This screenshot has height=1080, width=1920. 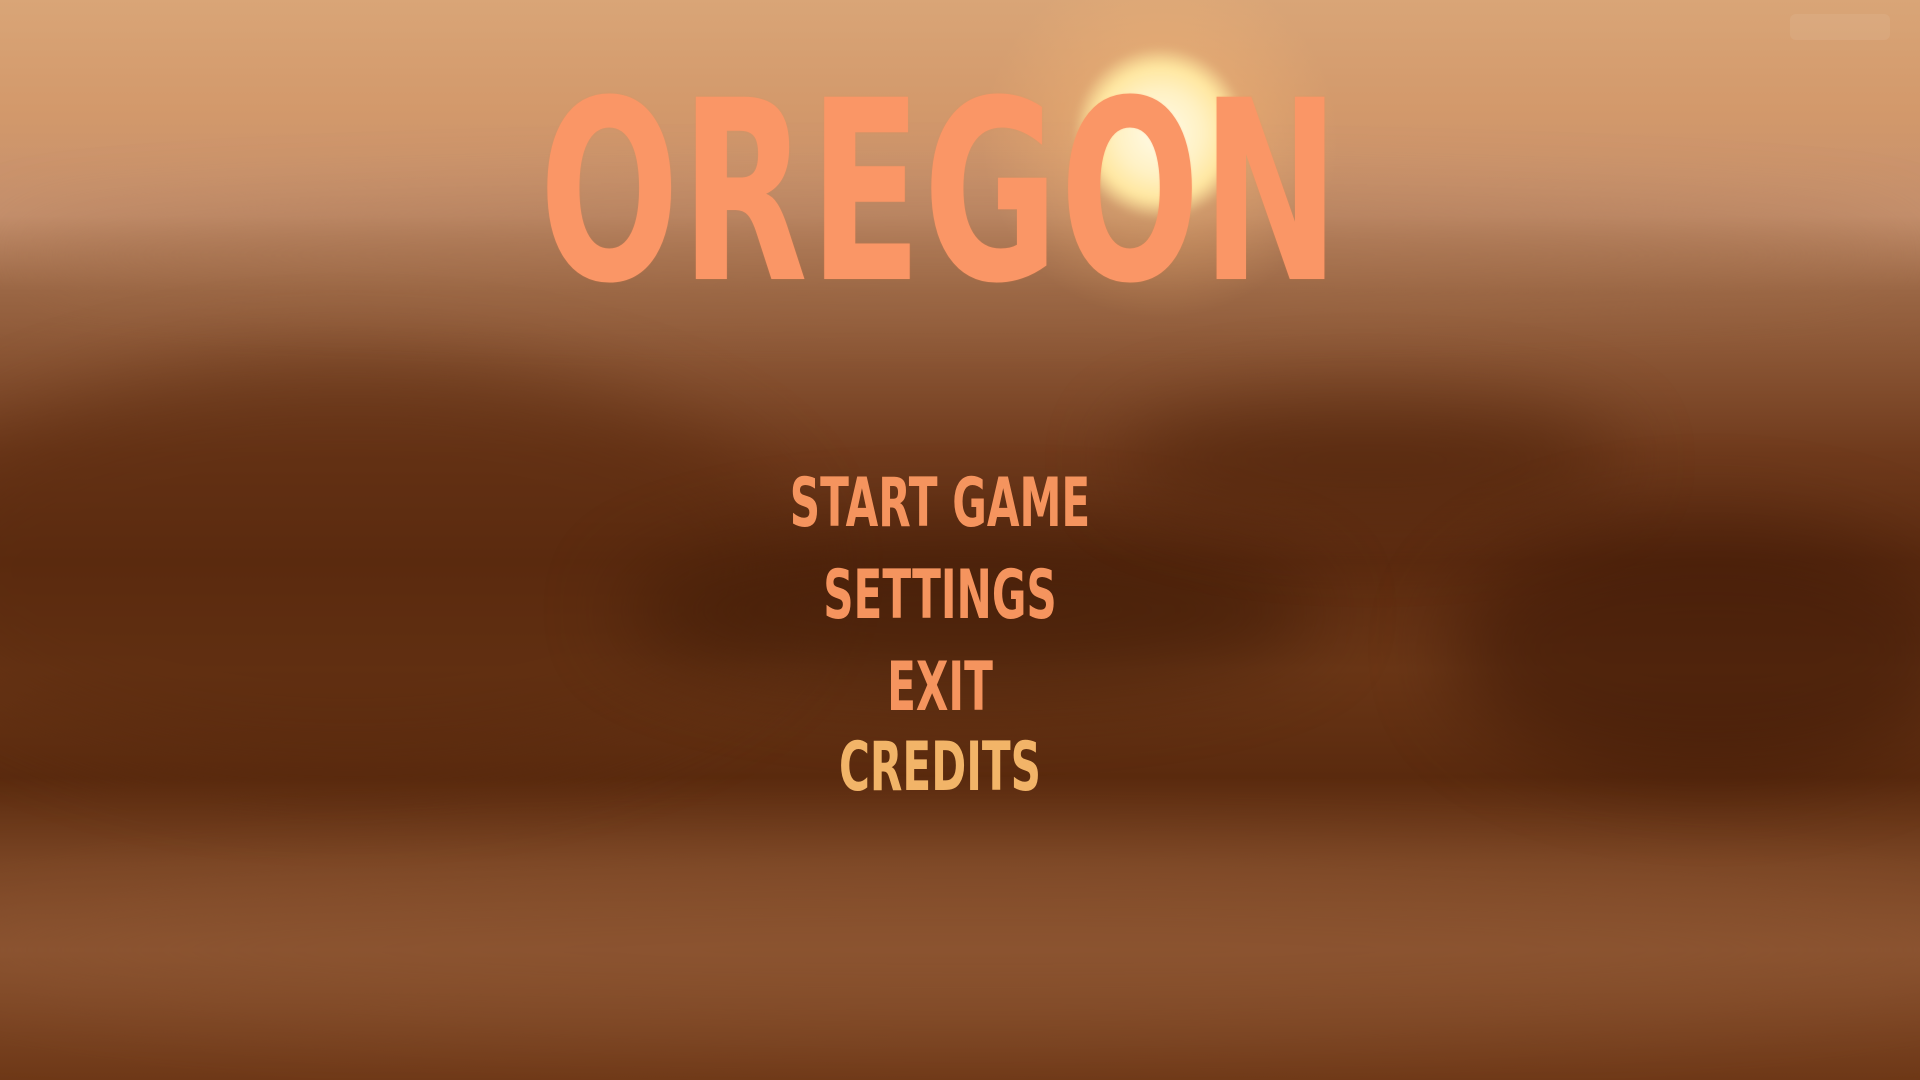 What do you see at coordinates (940, 688) in the screenshot?
I see `exit-button: EXIT` at bounding box center [940, 688].